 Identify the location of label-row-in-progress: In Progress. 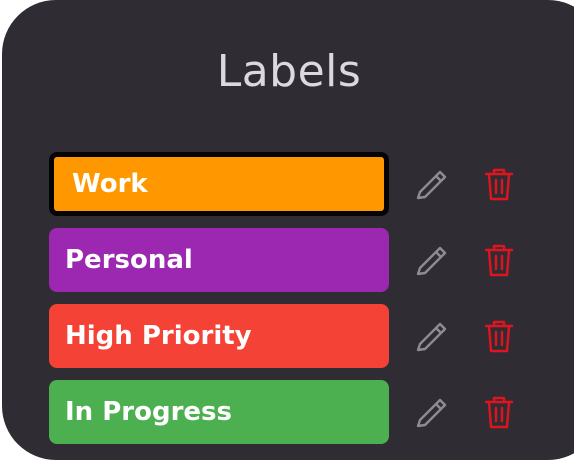
(309, 412).